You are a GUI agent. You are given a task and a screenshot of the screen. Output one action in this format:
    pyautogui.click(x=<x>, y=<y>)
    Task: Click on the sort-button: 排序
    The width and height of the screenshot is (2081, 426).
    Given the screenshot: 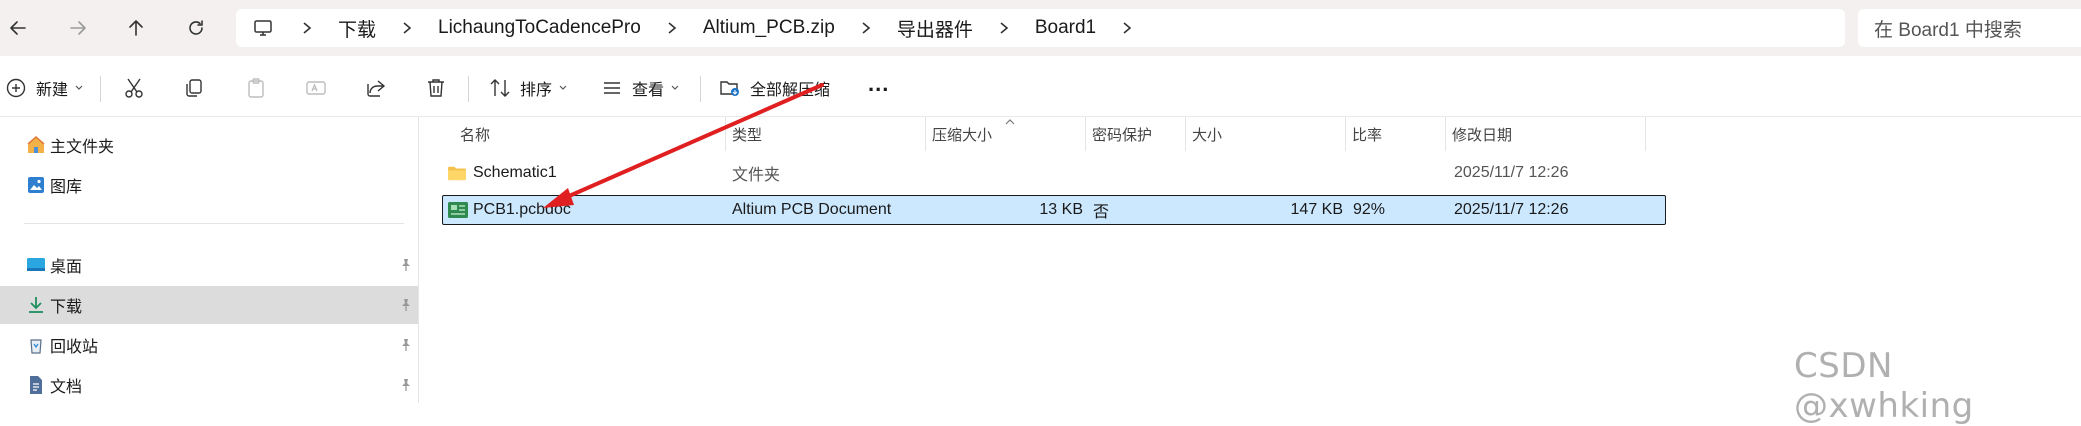 What is the action you would take?
    pyautogui.click(x=528, y=88)
    